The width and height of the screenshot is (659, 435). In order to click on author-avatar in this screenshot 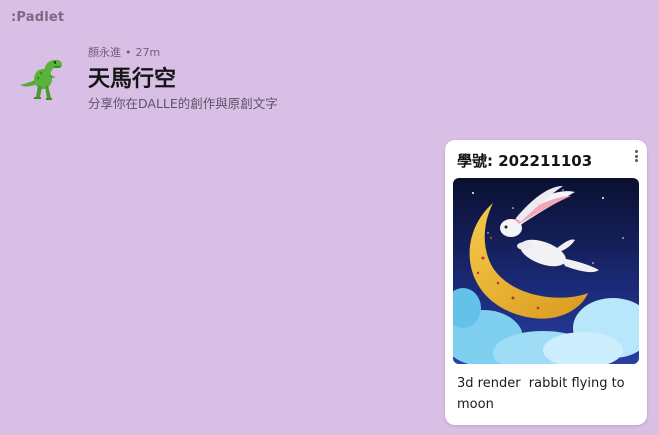, I will do `click(40, 79)`.